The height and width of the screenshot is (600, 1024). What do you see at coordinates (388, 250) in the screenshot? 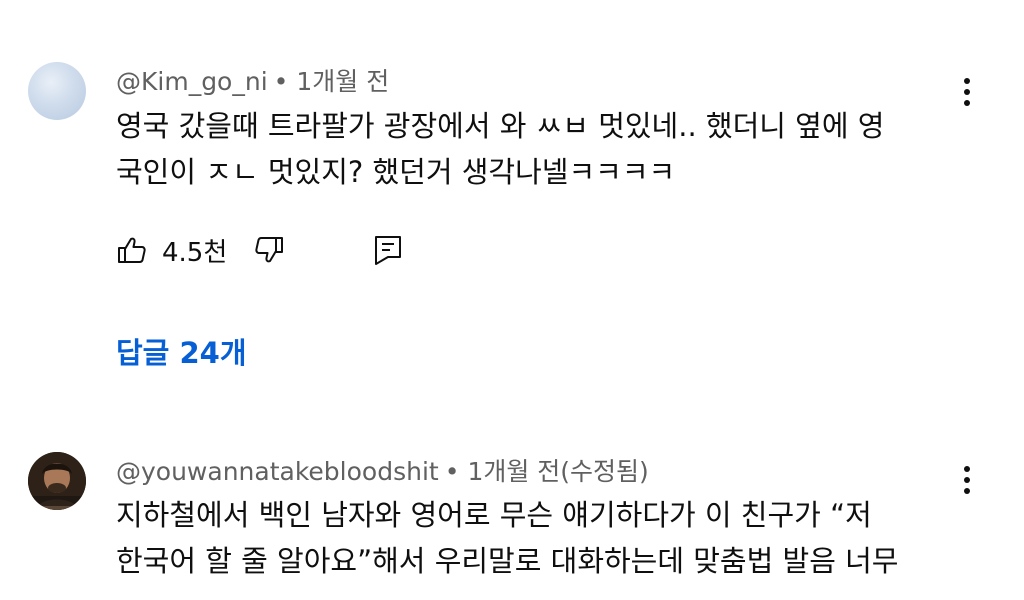
I see `reply-icon` at bounding box center [388, 250].